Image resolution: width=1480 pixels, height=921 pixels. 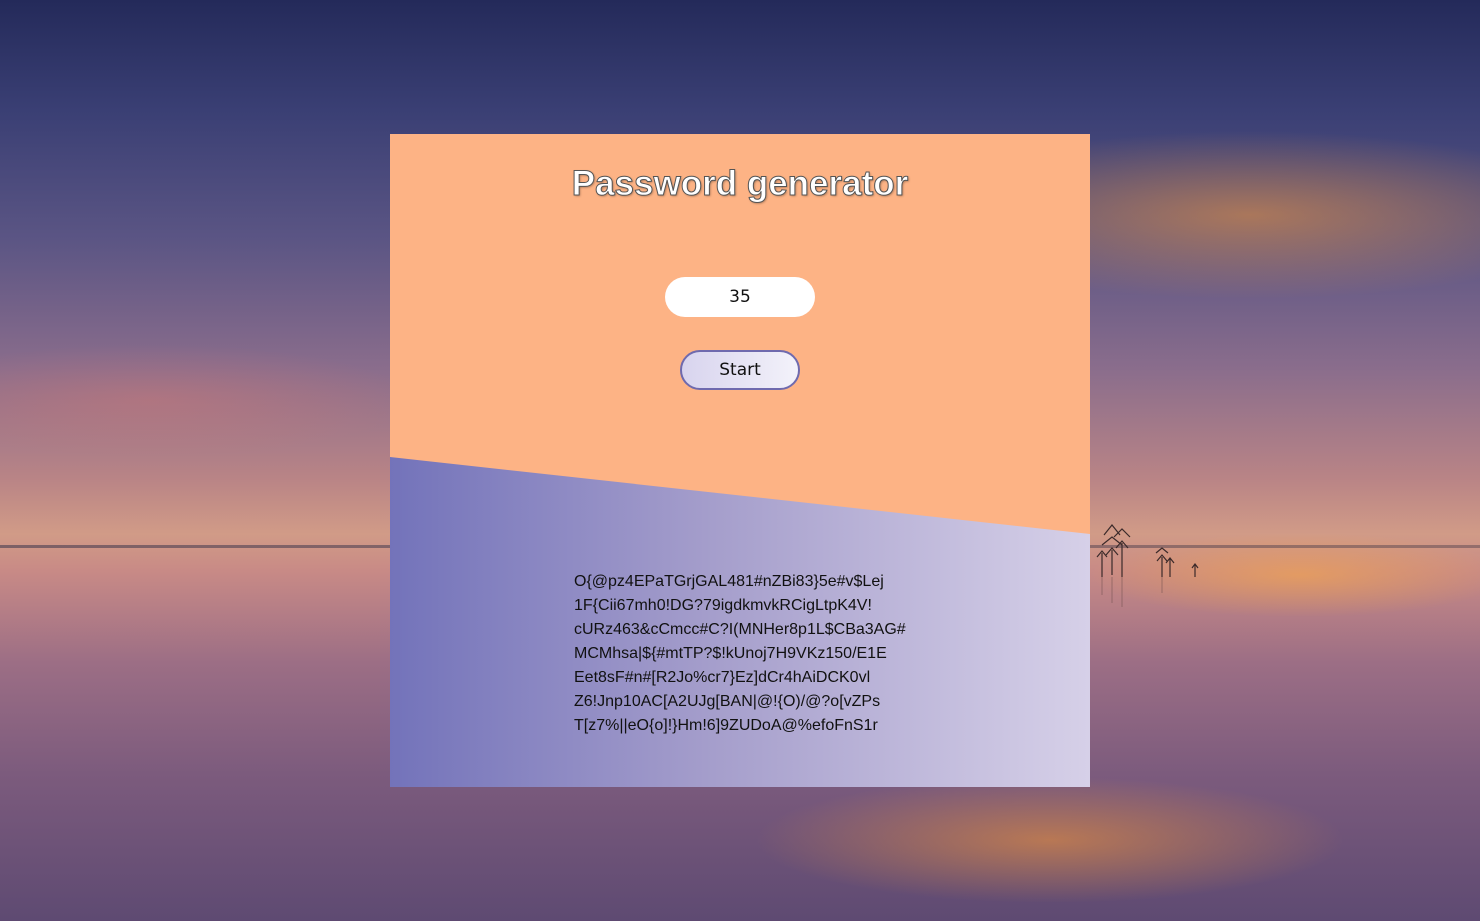 What do you see at coordinates (740, 297) in the screenshot?
I see `password-length-input` at bounding box center [740, 297].